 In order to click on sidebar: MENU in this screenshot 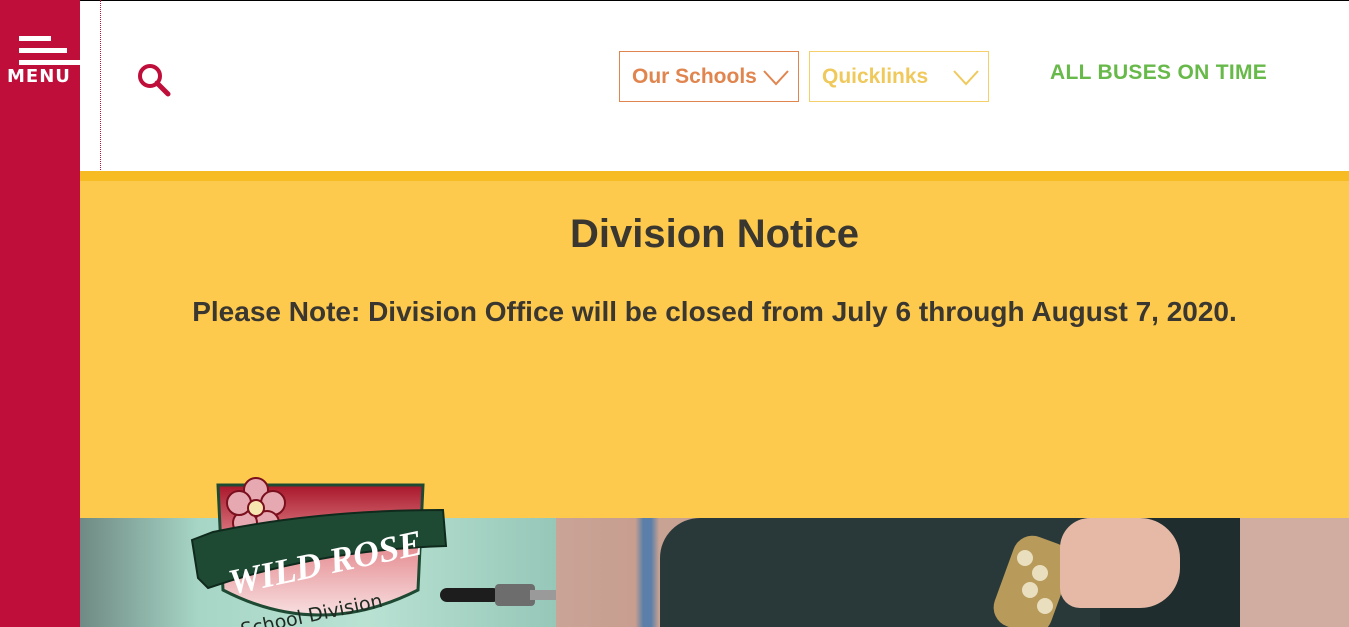, I will do `click(40, 313)`.